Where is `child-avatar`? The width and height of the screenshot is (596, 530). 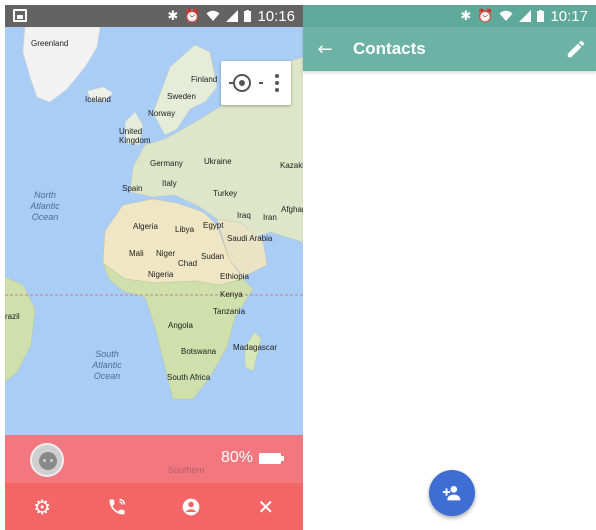 child-avatar is located at coordinates (47, 460).